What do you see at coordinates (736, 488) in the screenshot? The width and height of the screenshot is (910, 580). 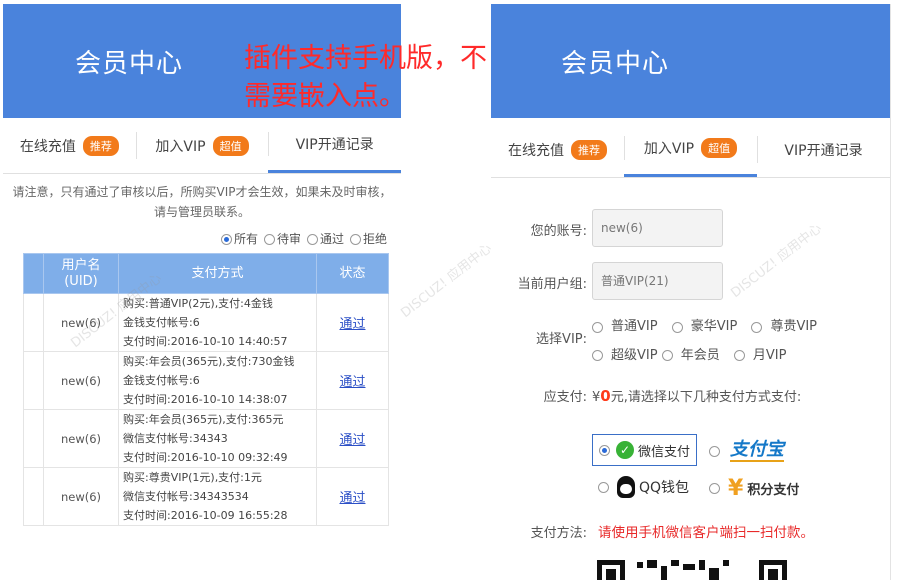 I see `yen-icon: ¥` at bounding box center [736, 488].